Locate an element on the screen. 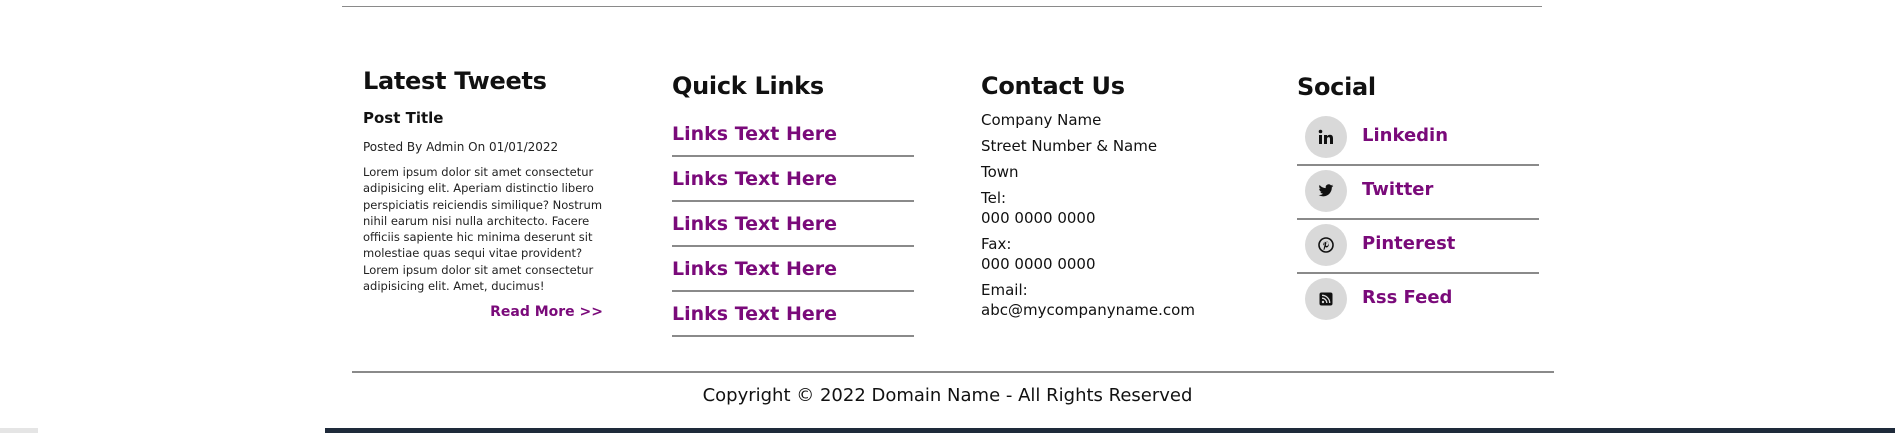 This screenshot has width=1895, height=433. post-meta: Posted By Admin On 01/01/2022 is located at coordinates (461, 147).